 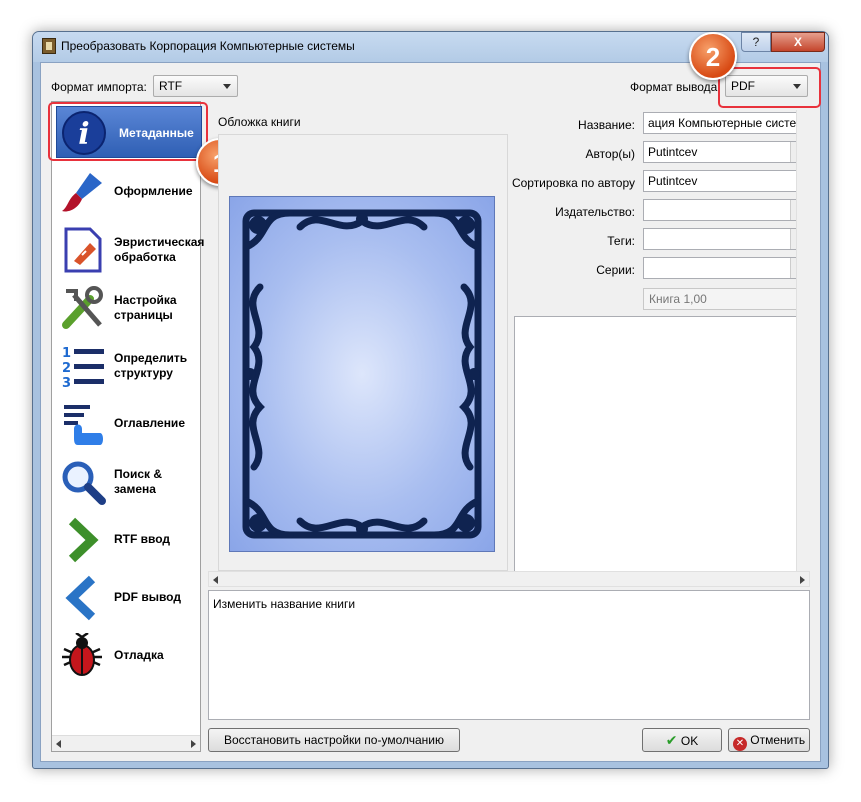 What do you see at coordinates (151, 365) in the screenshot?
I see `sidebar-item-label: Определить структуру` at bounding box center [151, 365].